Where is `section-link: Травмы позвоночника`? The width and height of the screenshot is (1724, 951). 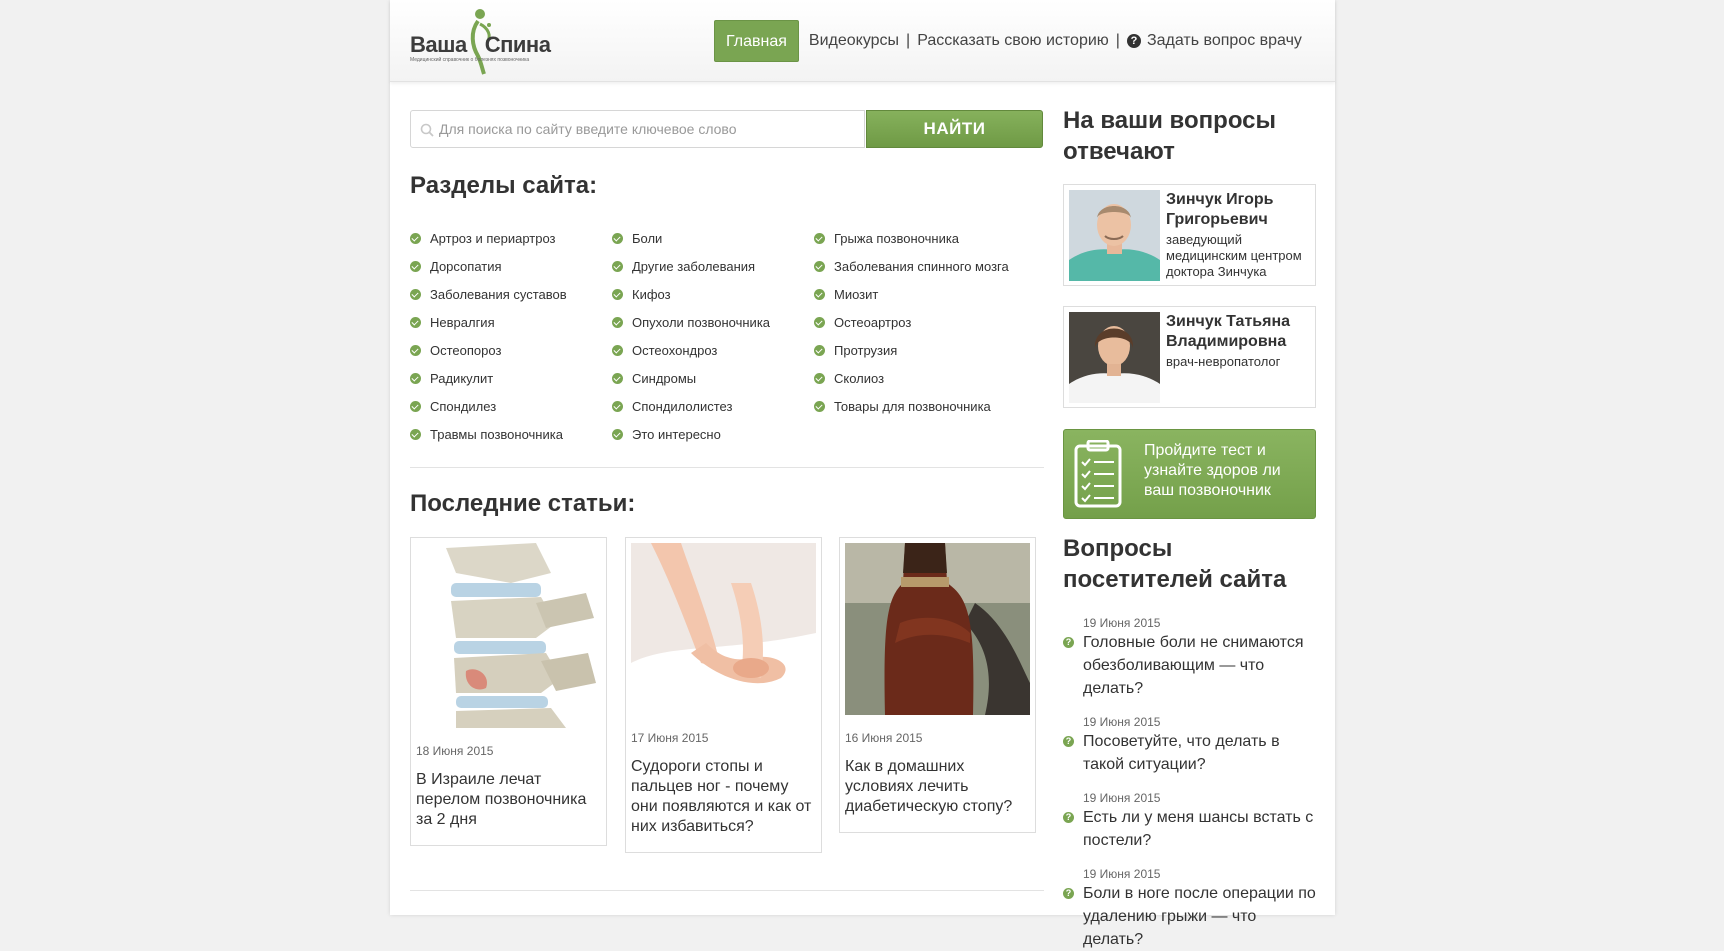 section-link: Травмы позвоночника is located at coordinates (511, 434).